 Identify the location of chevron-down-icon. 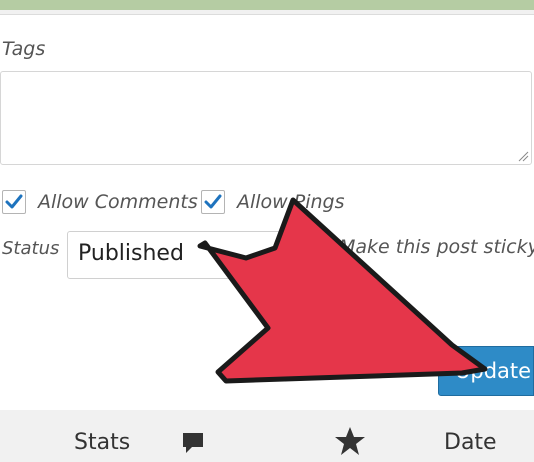
(272, 254).